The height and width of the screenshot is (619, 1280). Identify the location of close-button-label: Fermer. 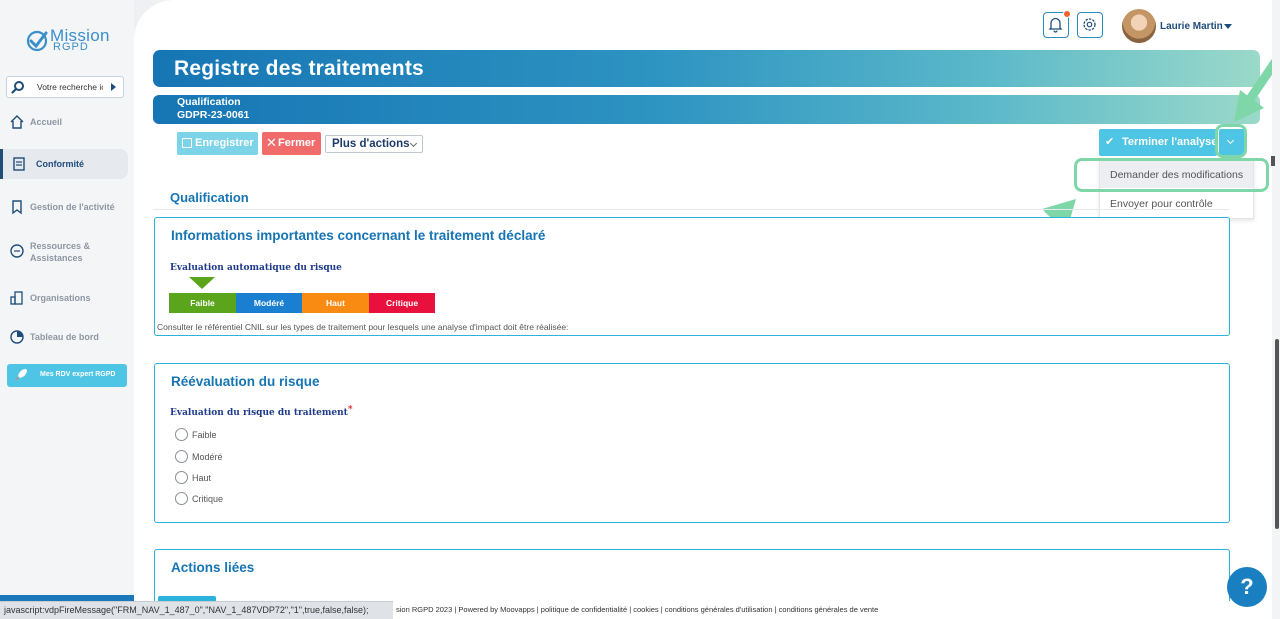
(297, 143).